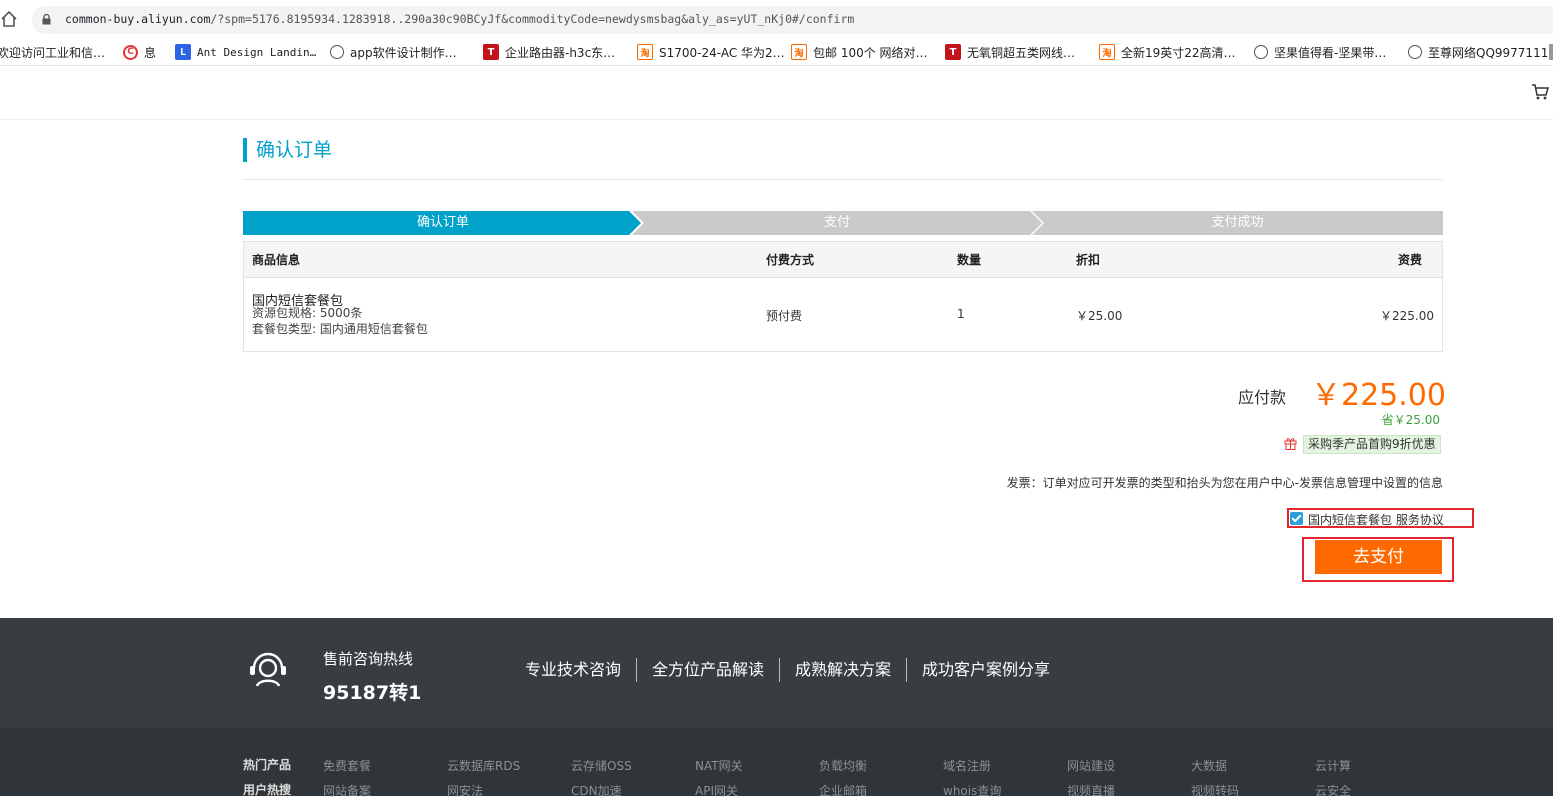  I want to click on footer-search-link: 视频转码, so click(1215, 790).